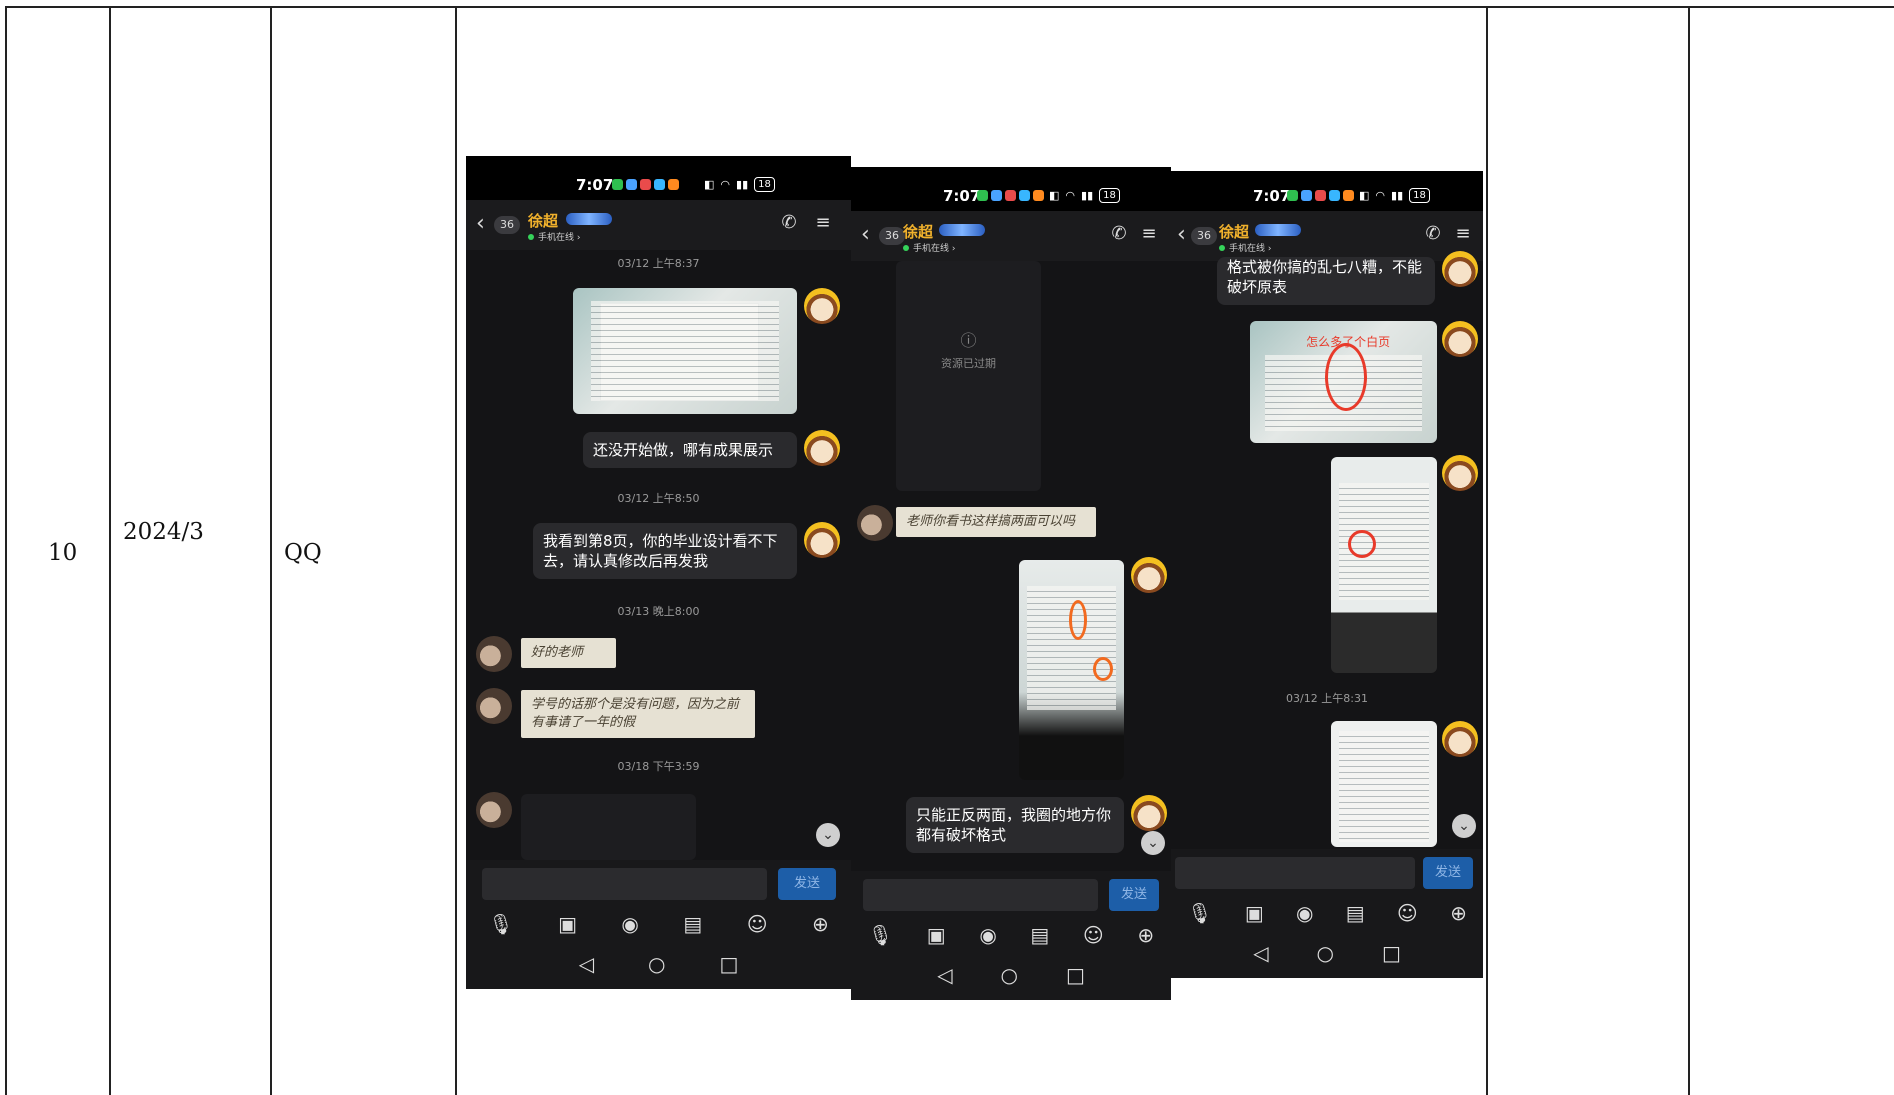  I want to click on message-bubble: 格式被你搞的乱七八糟，不能破坏原表, so click(1326, 281).